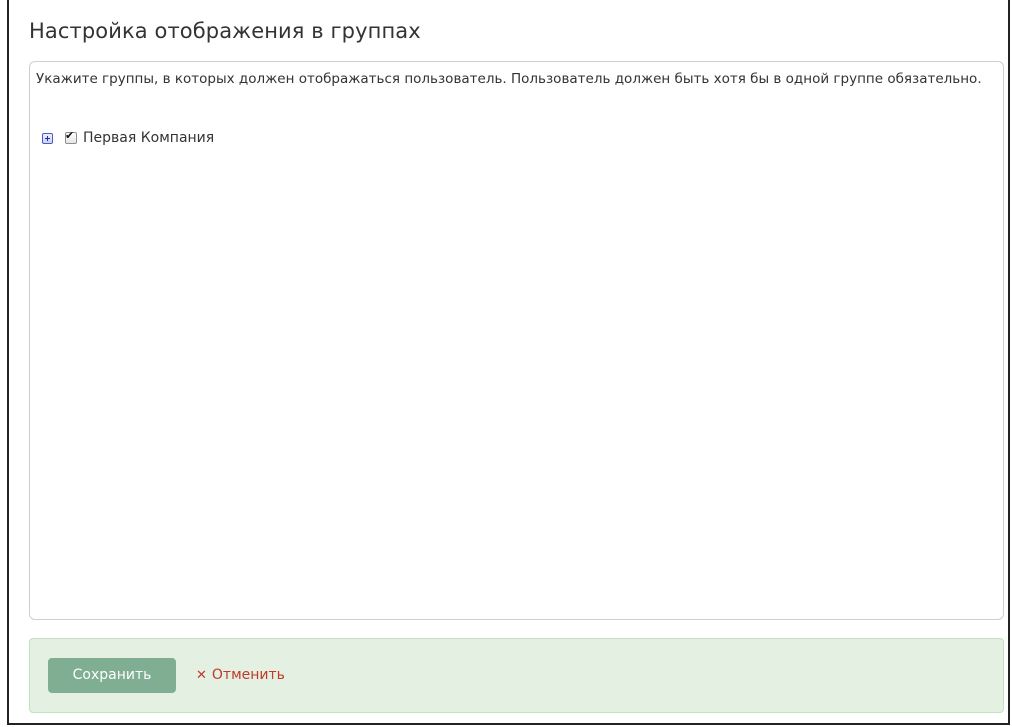 This screenshot has height=727, width=1012. Describe the element at coordinates (225, 31) in the screenshot. I see `dialog-title: Настройка отображения в группах` at that location.